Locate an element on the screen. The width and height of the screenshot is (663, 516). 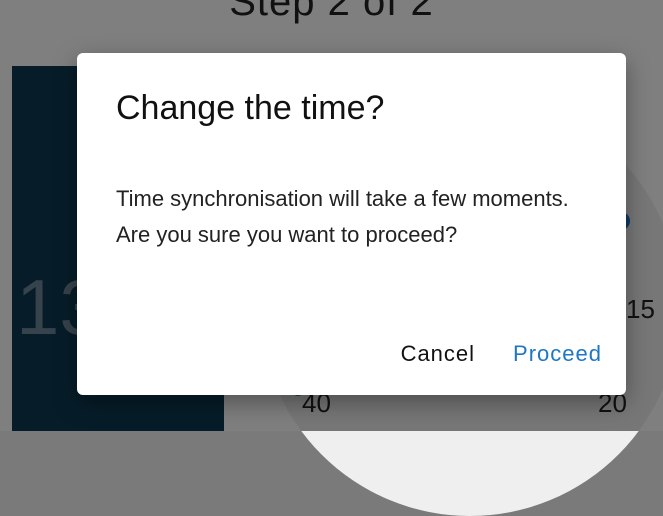
dialog-actions: Cancel Proceed is located at coordinates (501, 354).